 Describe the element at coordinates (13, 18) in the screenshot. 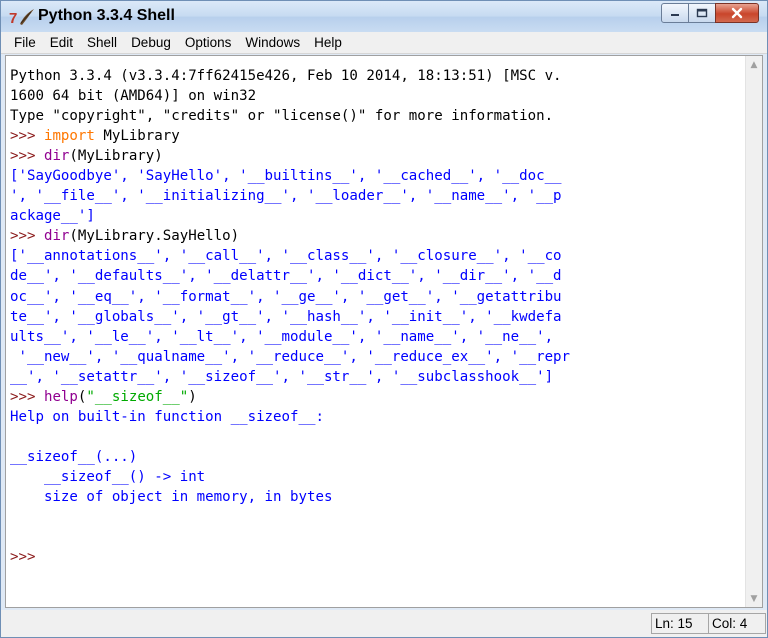

I see `svg-text: 7` at that location.